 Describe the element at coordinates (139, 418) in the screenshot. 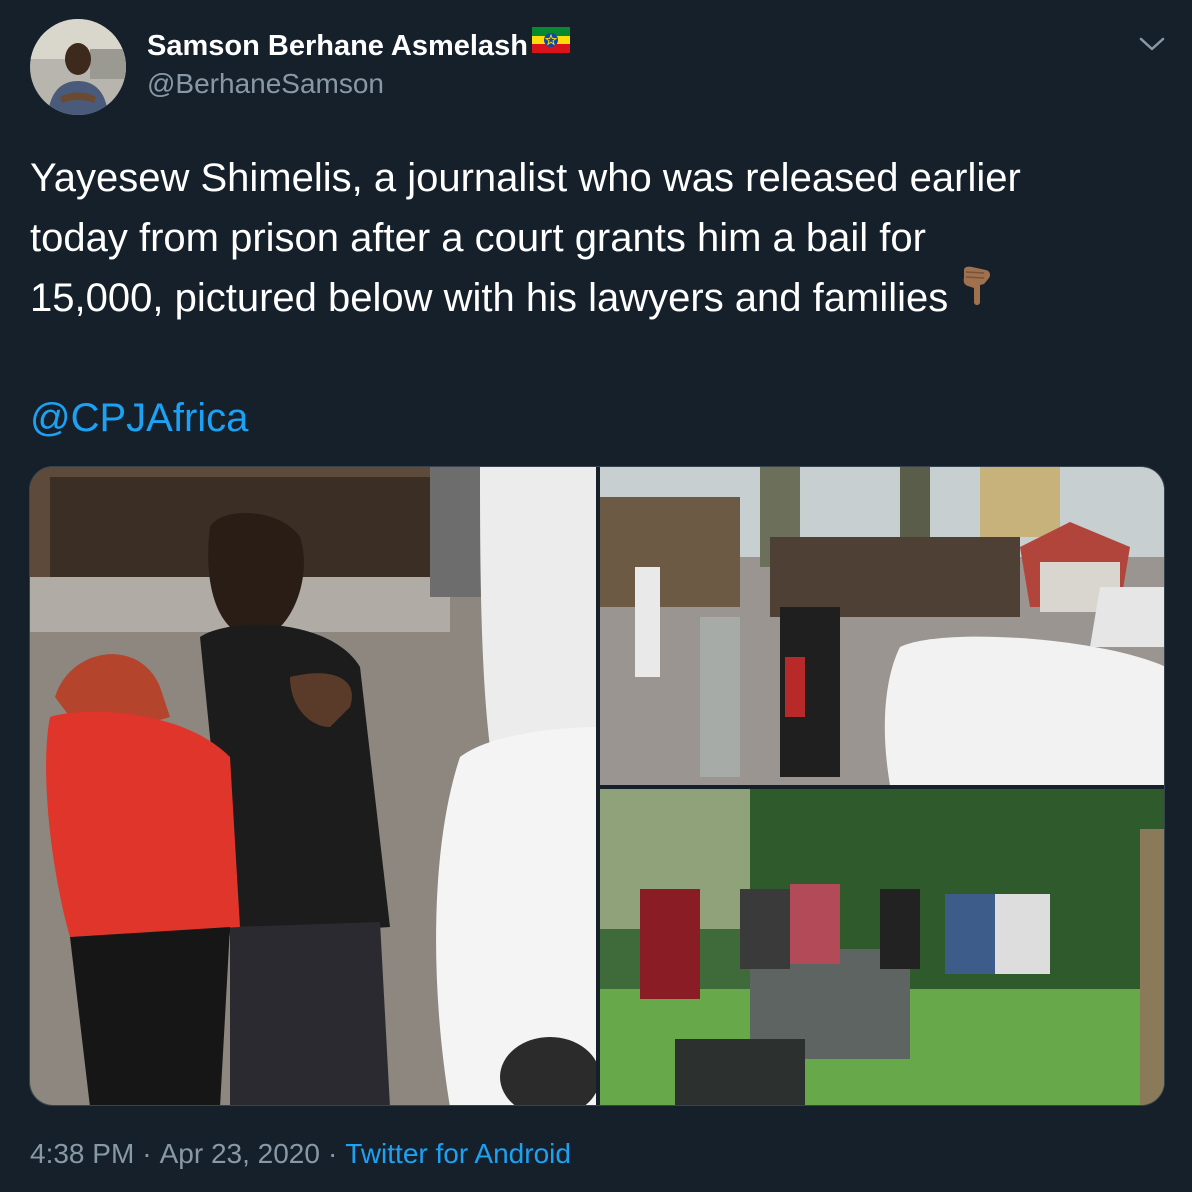

I see `mention-link: @CPJAfrica` at that location.